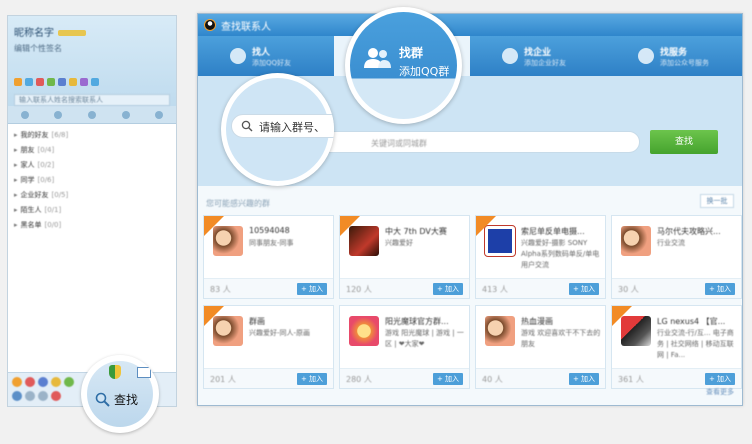 The height and width of the screenshot is (444, 752). Describe the element at coordinates (159, 114) in the screenshot. I see `more-tab-icon` at that location.